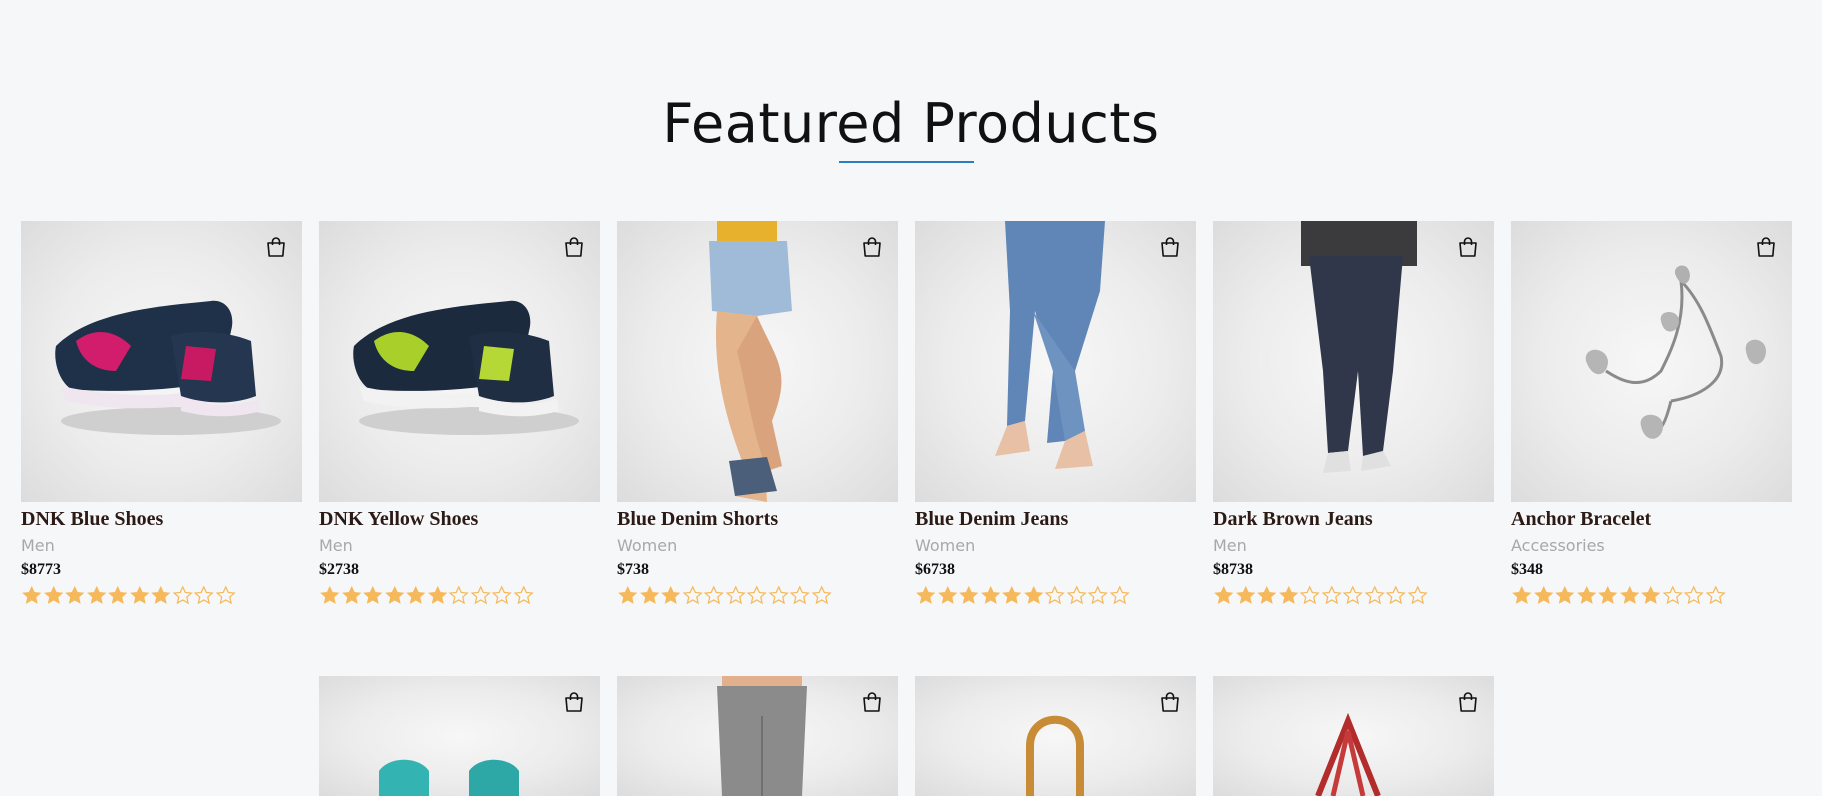  I want to click on bracelet-image, so click(1651, 361).